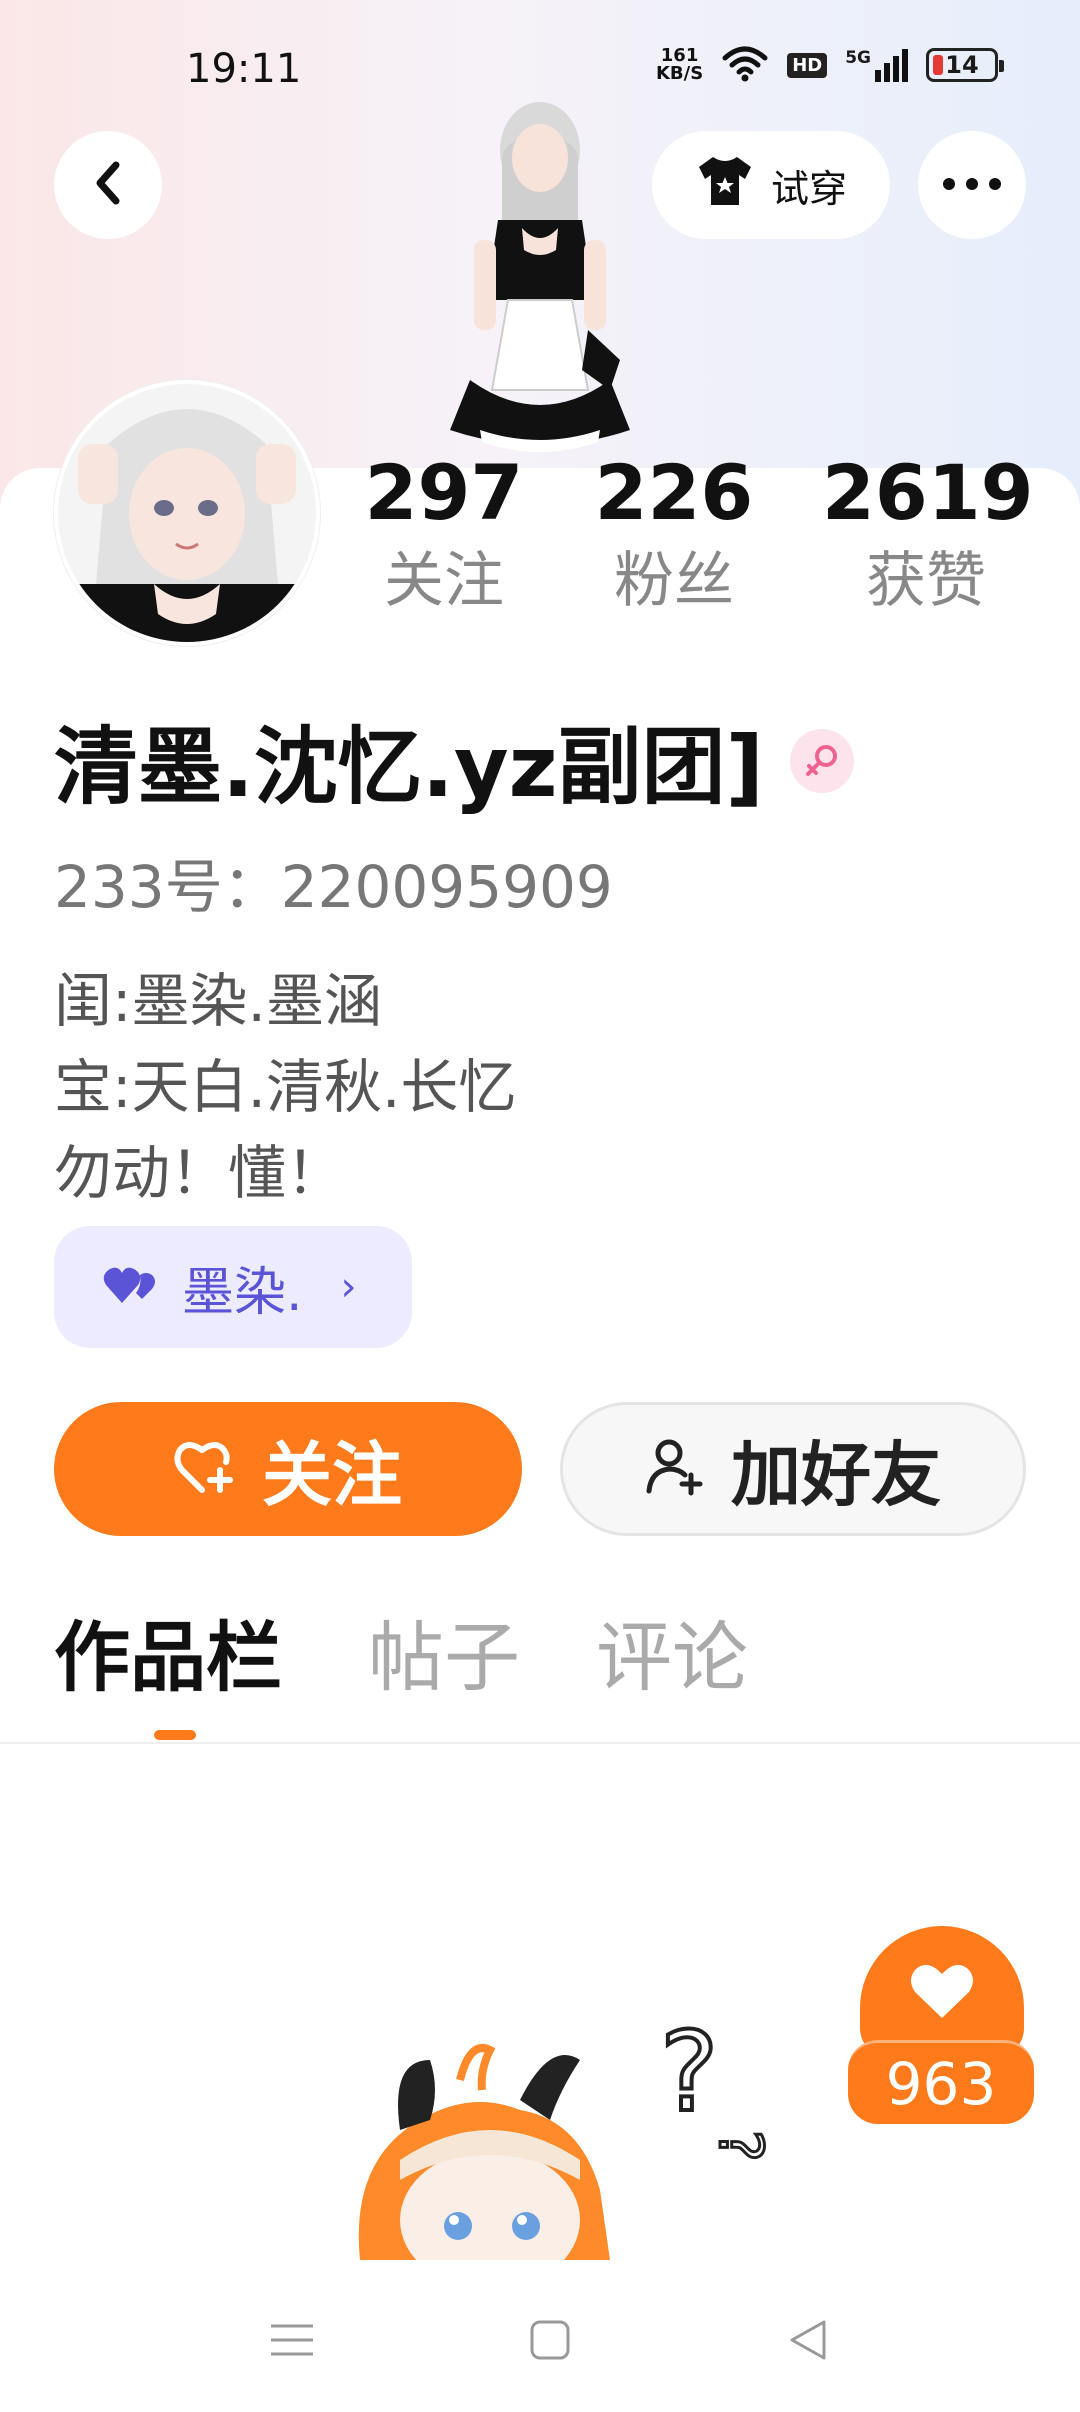  Describe the element at coordinates (745, 65) in the screenshot. I see `wifi-icon` at that location.